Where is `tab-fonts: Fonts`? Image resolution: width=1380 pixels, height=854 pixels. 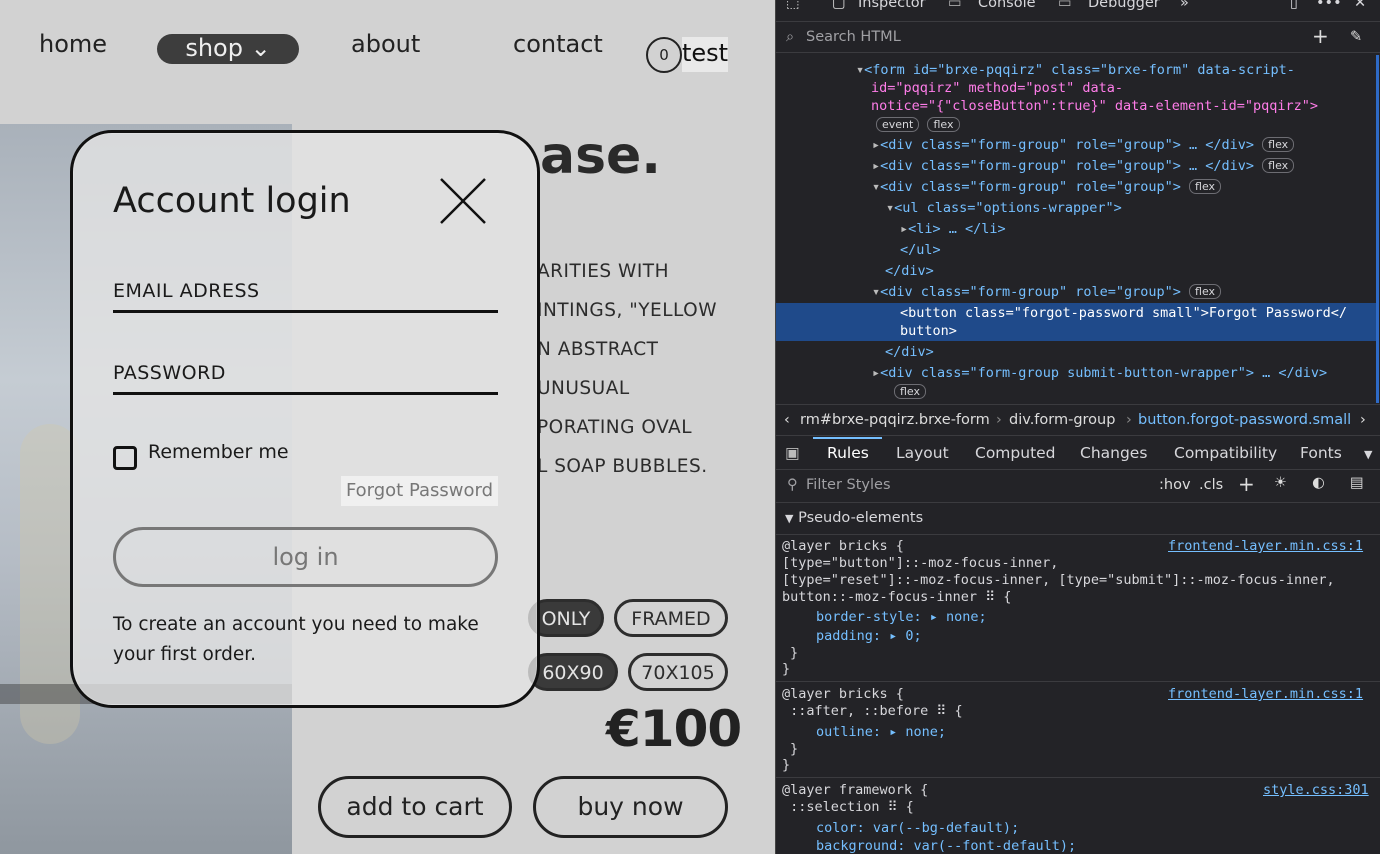
tab-fonts: Fonts is located at coordinates (1321, 453).